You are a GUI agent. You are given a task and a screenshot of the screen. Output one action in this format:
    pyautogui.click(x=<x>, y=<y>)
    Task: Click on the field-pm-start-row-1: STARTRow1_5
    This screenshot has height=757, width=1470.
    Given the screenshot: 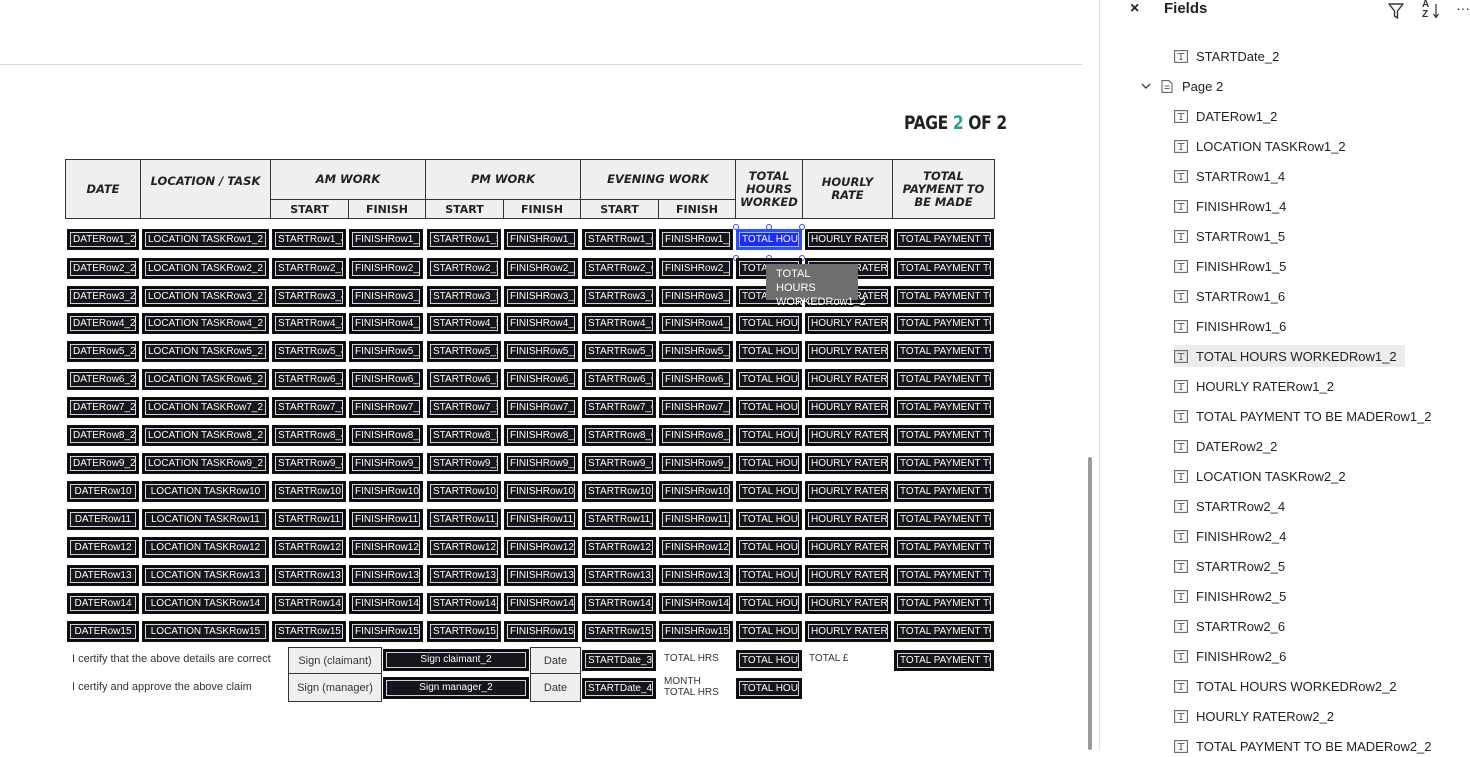 What is the action you would take?
    pyautogui.click(x=464, y=239)
    